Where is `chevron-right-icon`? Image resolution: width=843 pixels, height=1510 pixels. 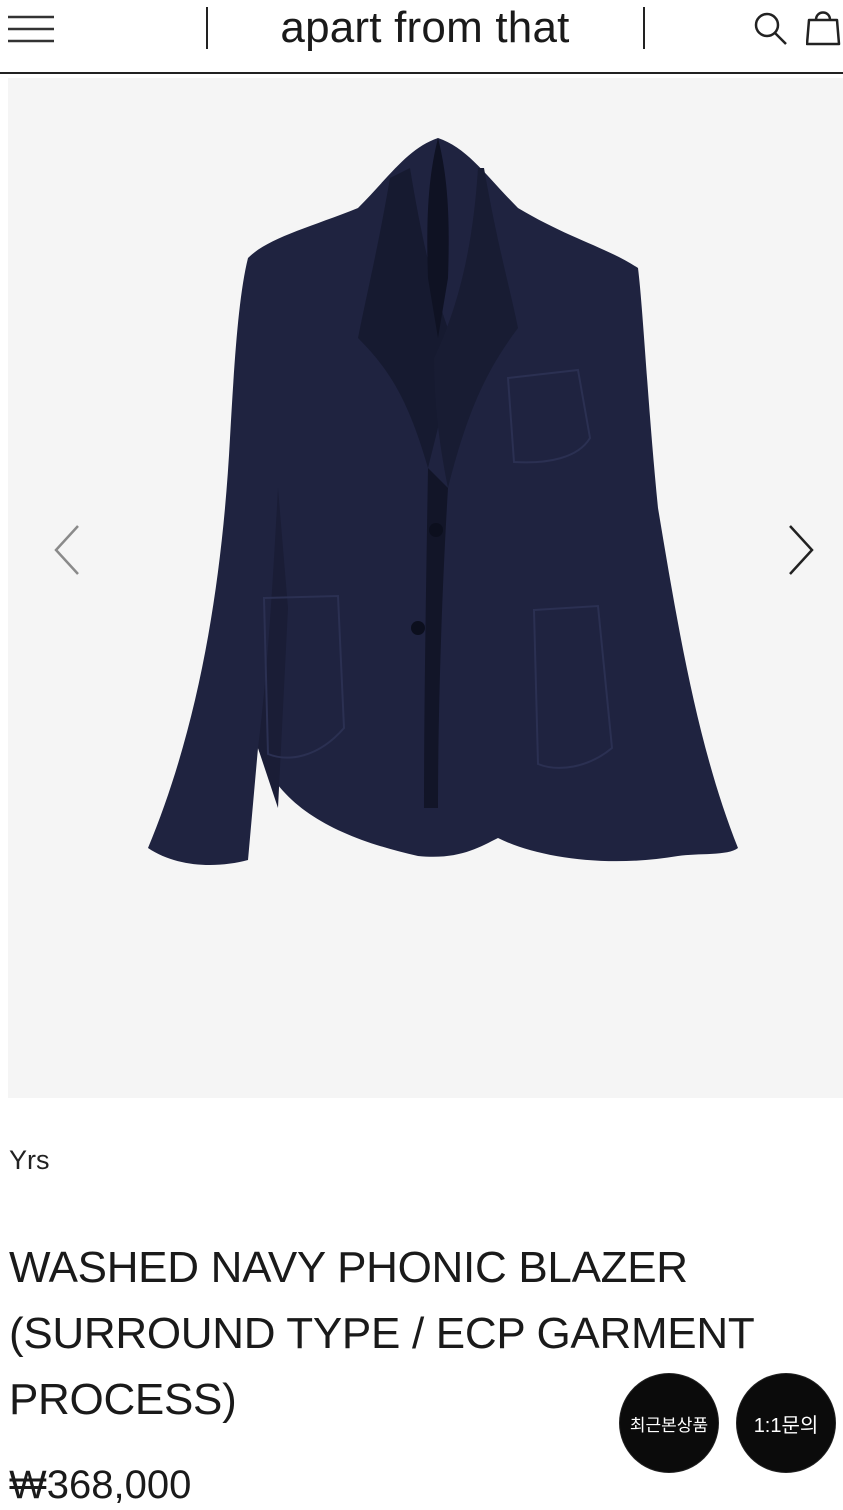
chevron-right-icon is located at coordinates (801, 550).